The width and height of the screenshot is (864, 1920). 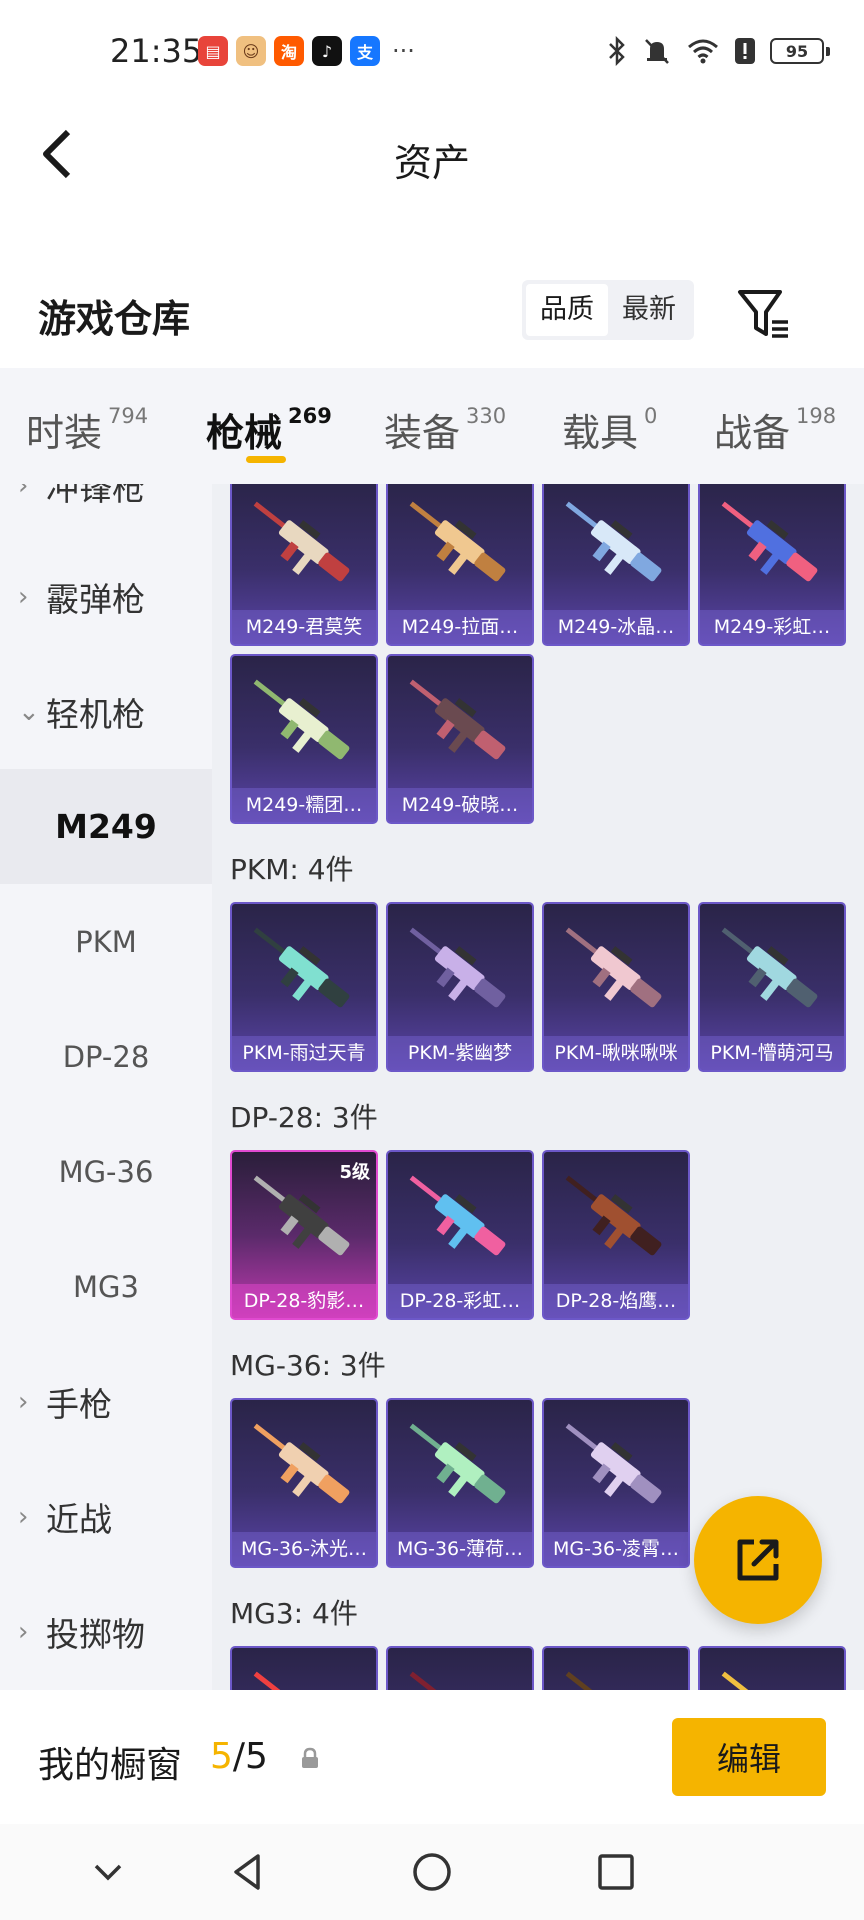 I want to click on tab-label: 装备, so click(x=422, y=433).